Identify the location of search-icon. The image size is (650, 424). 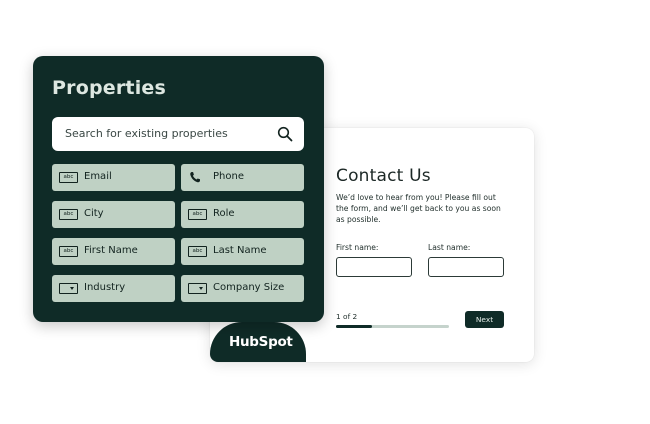
(285, 134).